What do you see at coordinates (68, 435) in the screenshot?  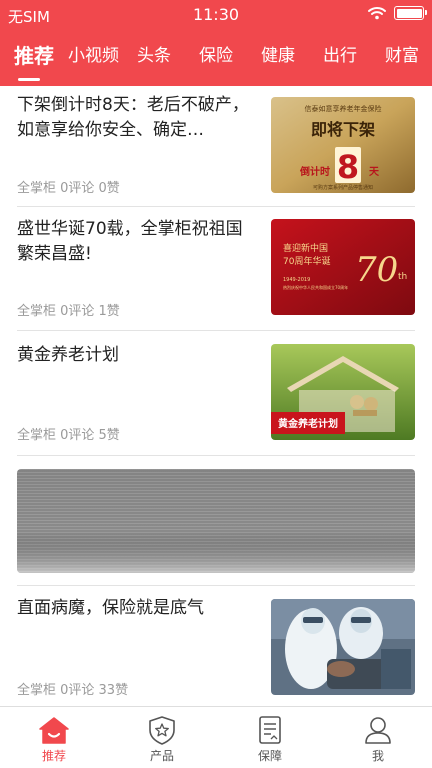 I see `article-meta: 全掌柜 0评论 5赞` at bounding box center [68, 435].